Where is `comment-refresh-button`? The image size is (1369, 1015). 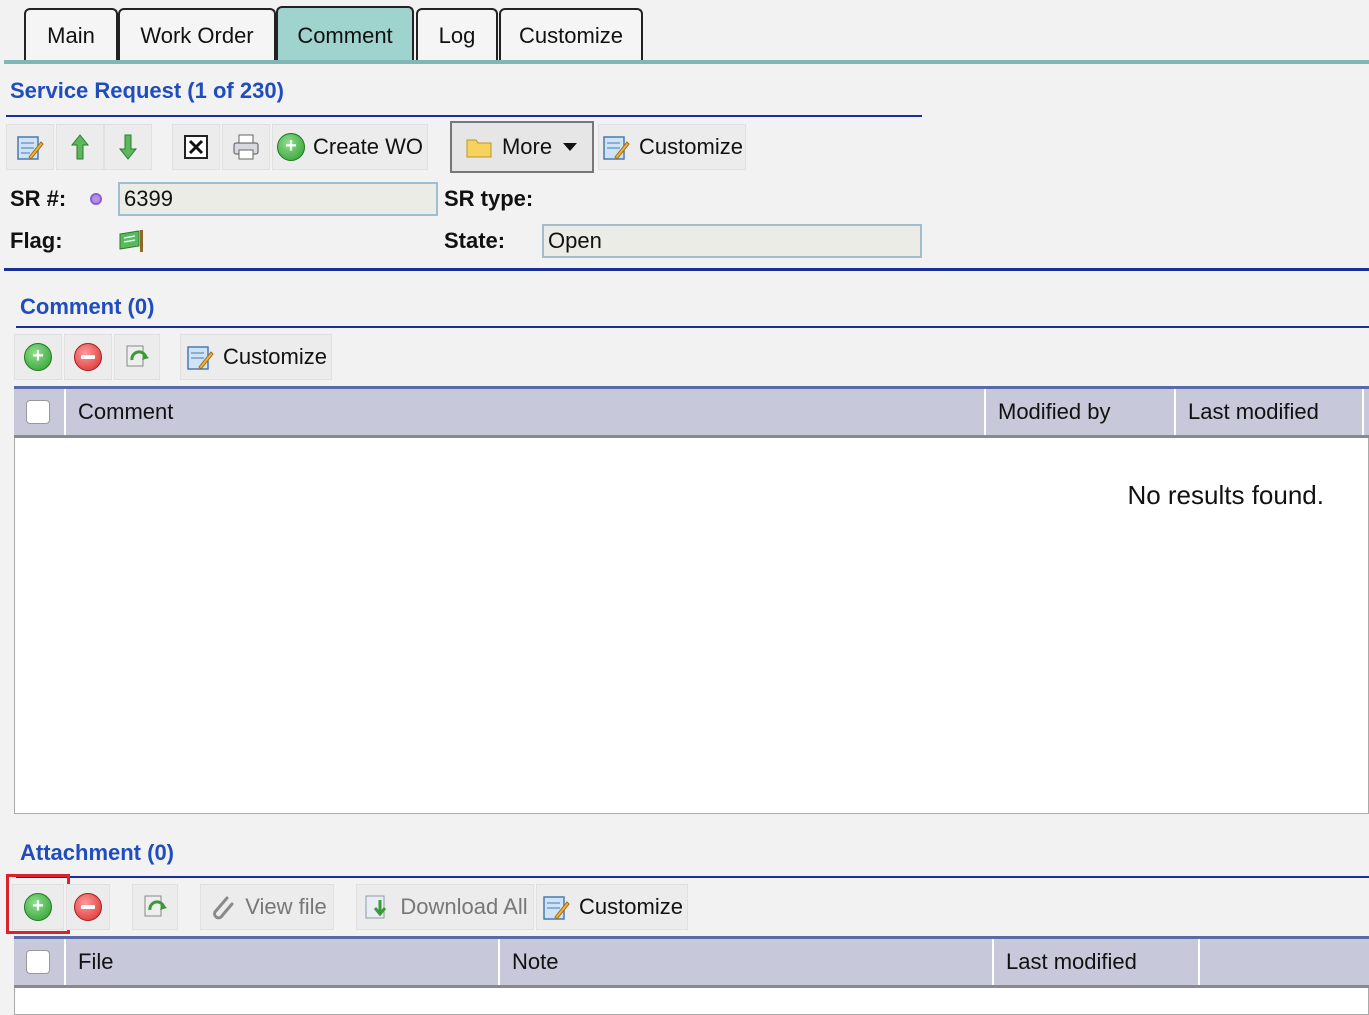 comment-refresh-button is located at coordinates (137, 357).